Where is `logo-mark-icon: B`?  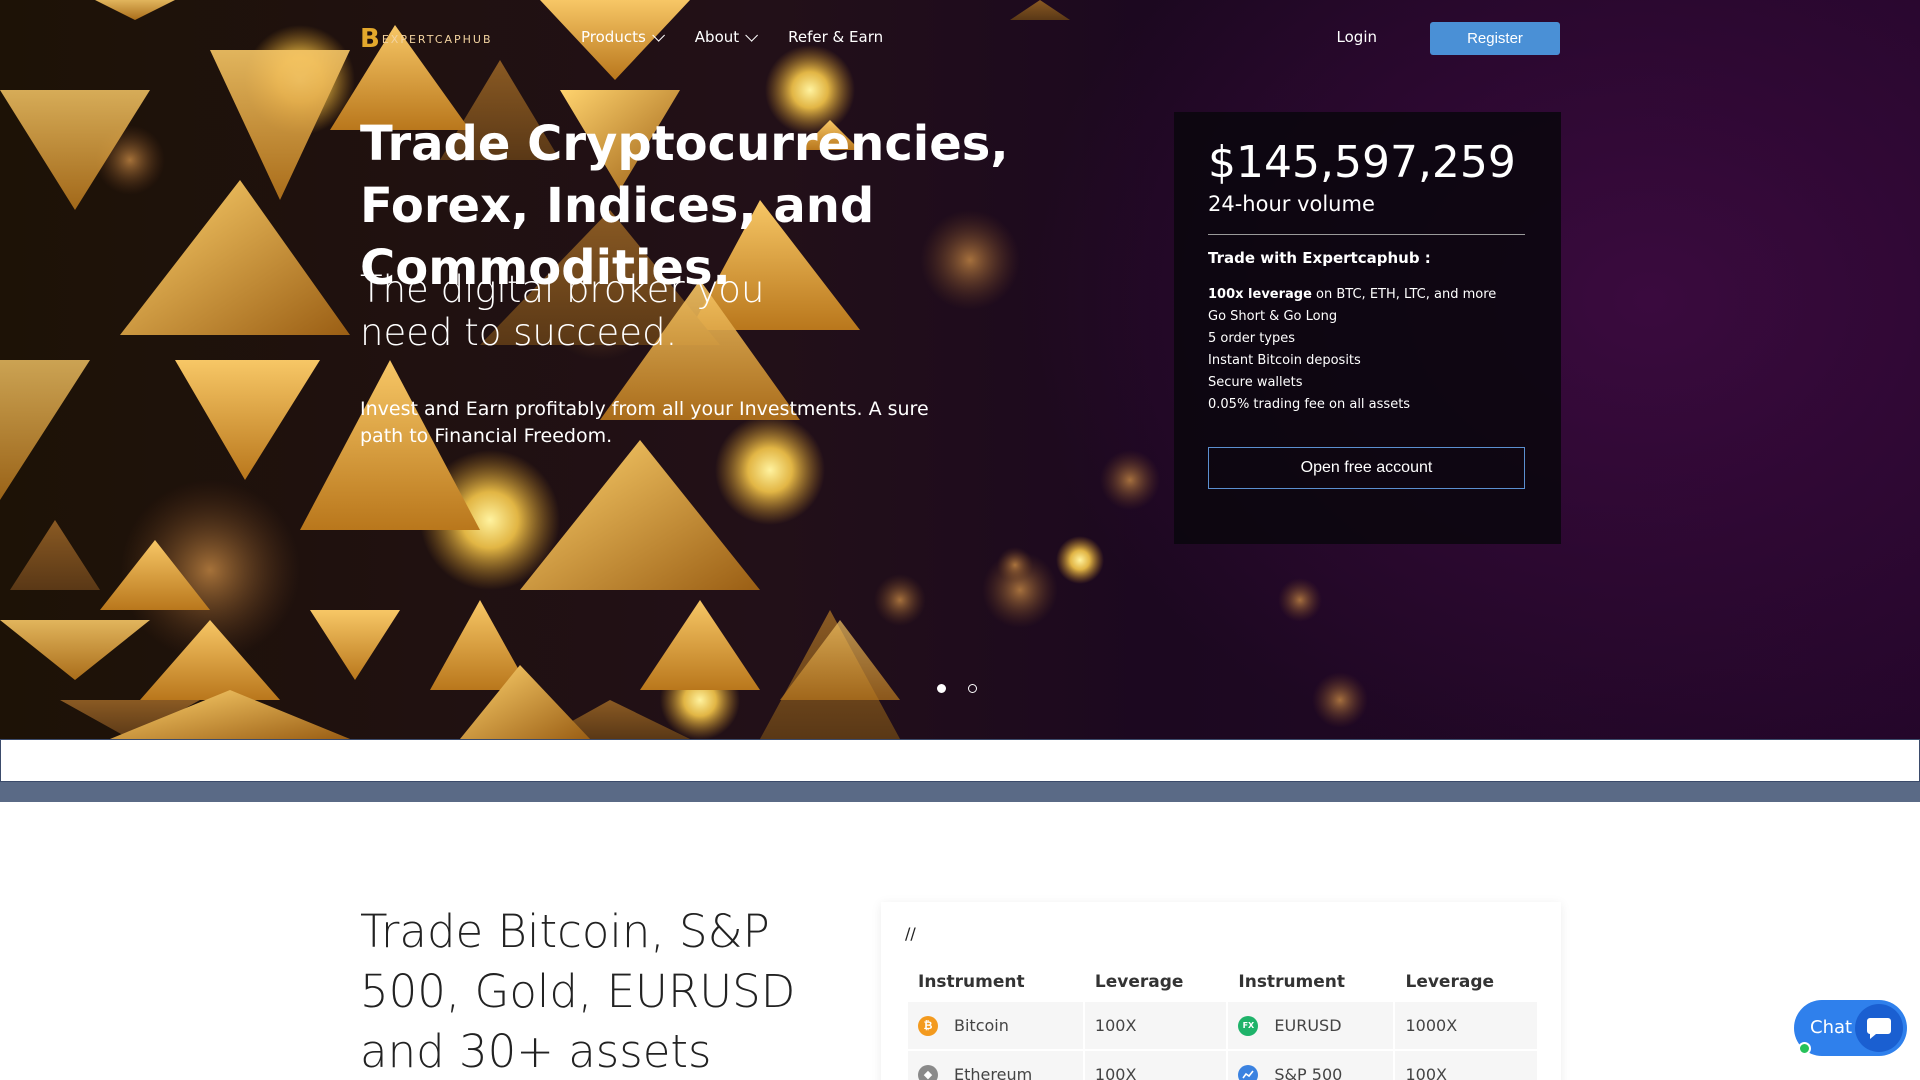 logo-mark-icon: B is located at coordinates (370, 39).